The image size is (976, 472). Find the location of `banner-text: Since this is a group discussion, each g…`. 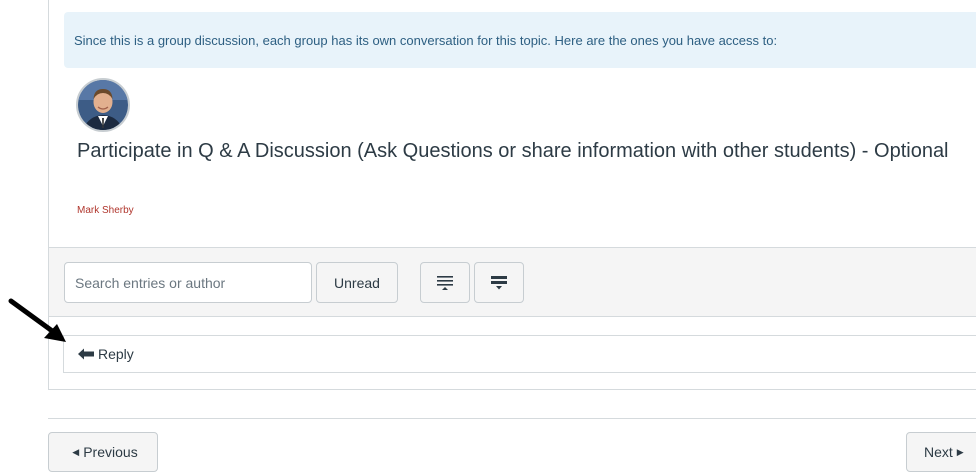

banner-text: Since this is a group discussion, each g… is located at coordinates (426, 40).